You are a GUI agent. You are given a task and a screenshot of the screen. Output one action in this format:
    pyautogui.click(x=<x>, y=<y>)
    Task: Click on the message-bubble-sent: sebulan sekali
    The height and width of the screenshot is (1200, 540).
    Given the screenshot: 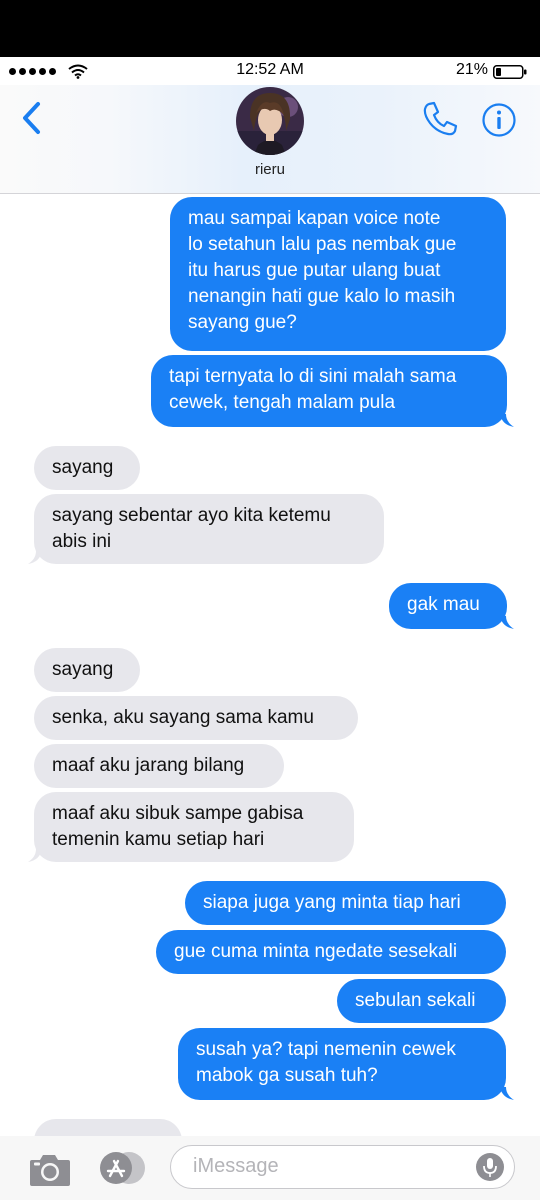 What is the action you would take?
    pyautogui.click(x=421, y=1001)
    